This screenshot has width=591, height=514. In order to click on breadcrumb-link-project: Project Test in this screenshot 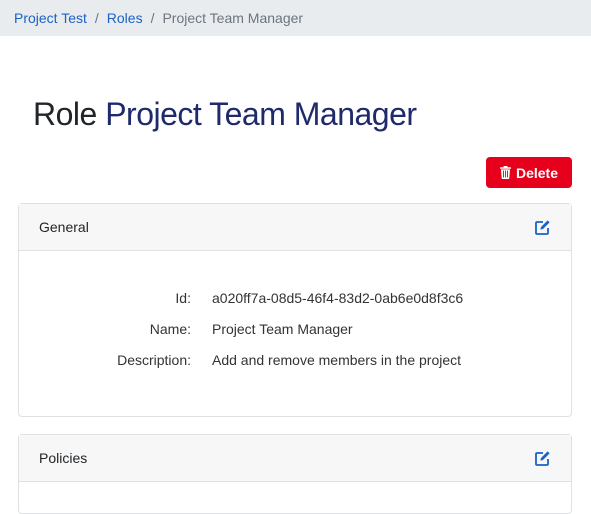, I will do `click(50, 18)`.